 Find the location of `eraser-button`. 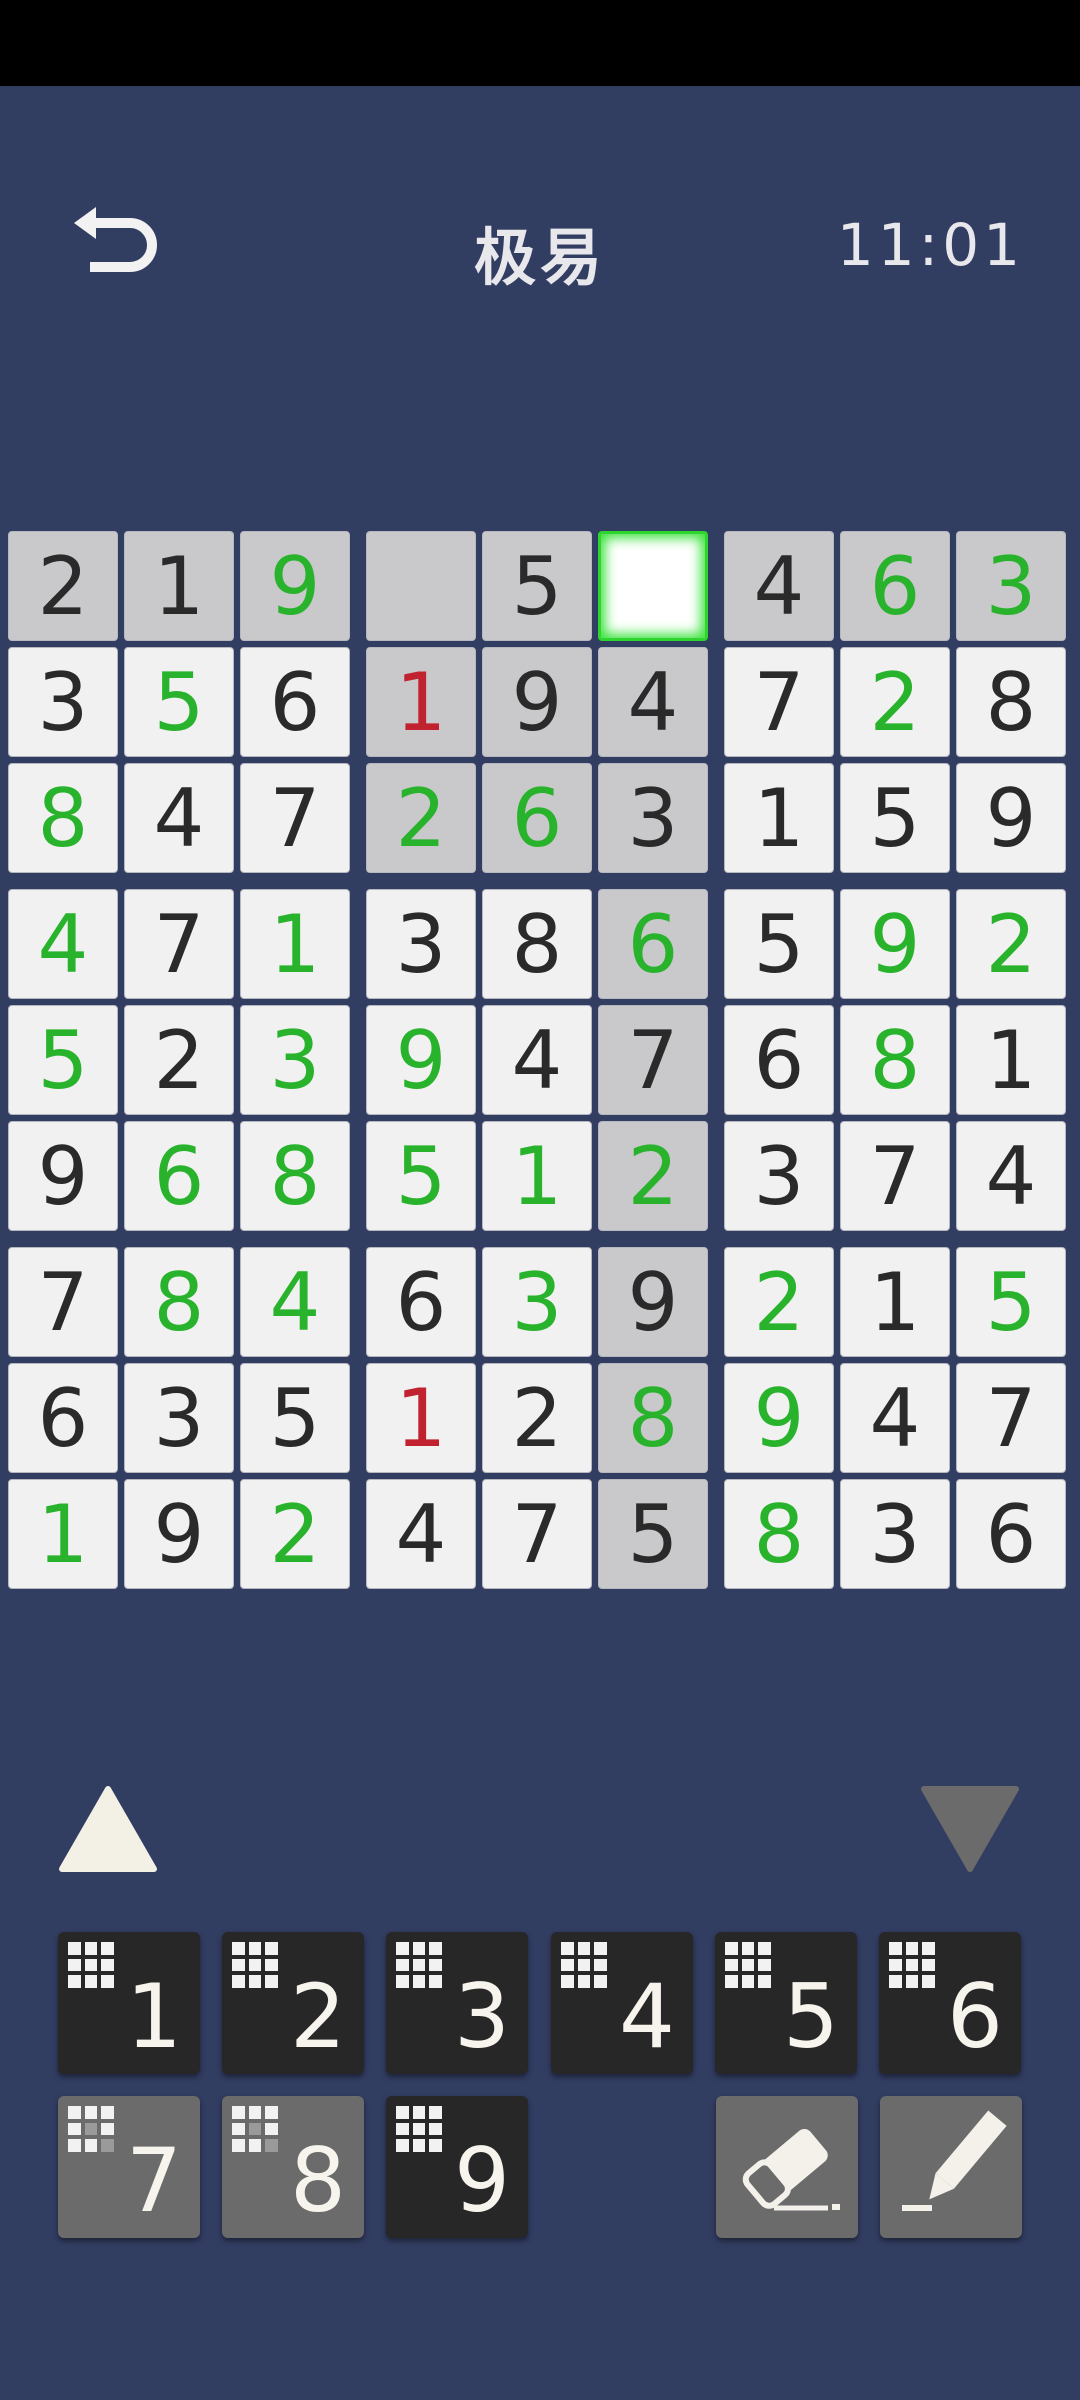

eraser-button is located at coordinates (787, 2167).